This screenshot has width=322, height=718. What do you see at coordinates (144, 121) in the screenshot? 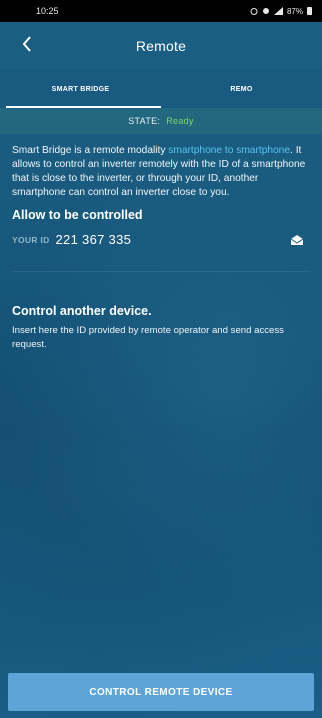
I see `state-label: STATE:` at bounding box center [144, 121].